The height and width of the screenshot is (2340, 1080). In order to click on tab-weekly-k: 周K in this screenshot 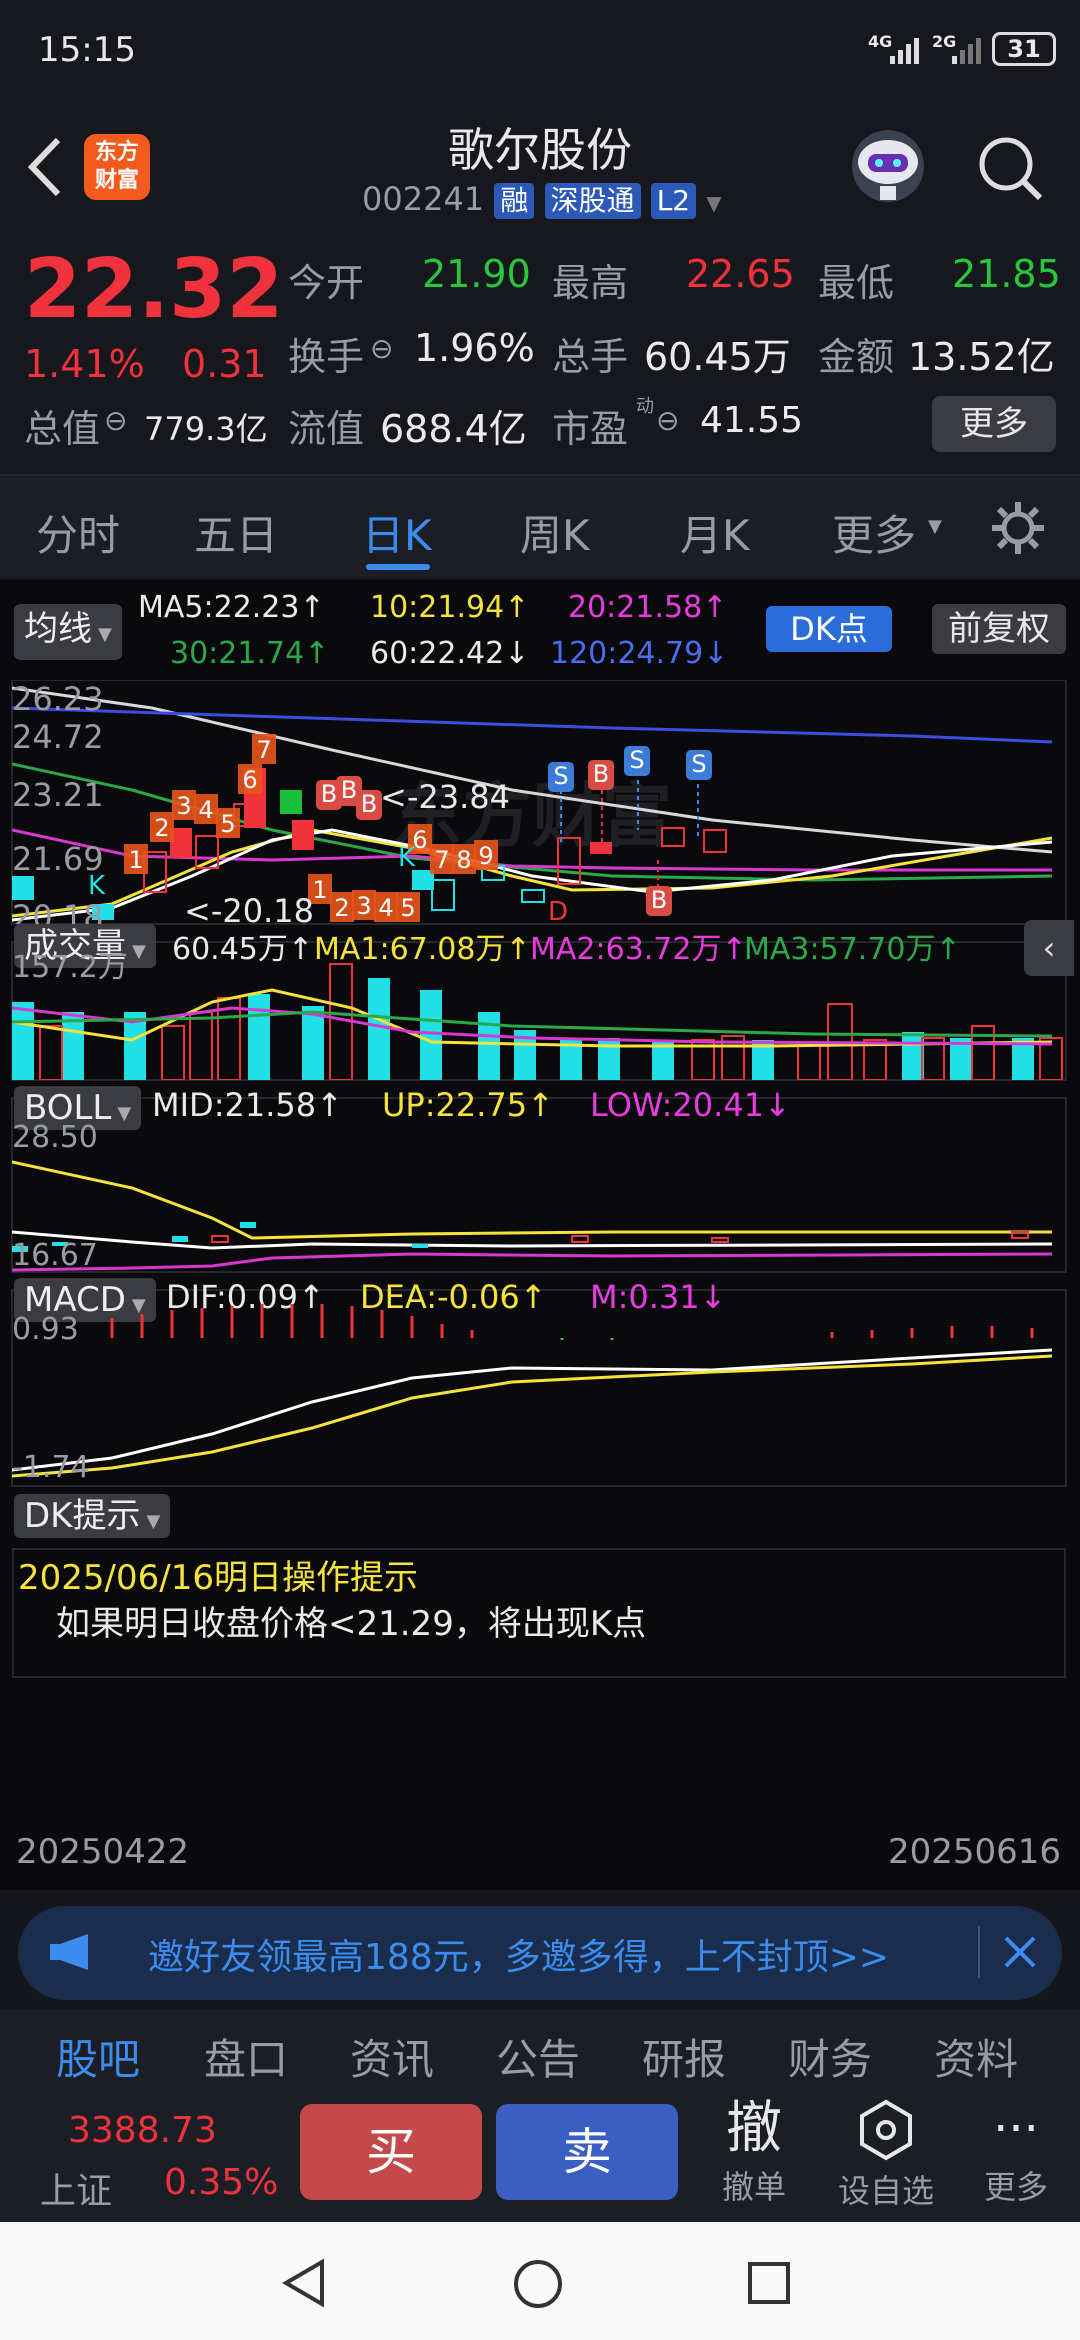, I will do `click(555, 532)`.